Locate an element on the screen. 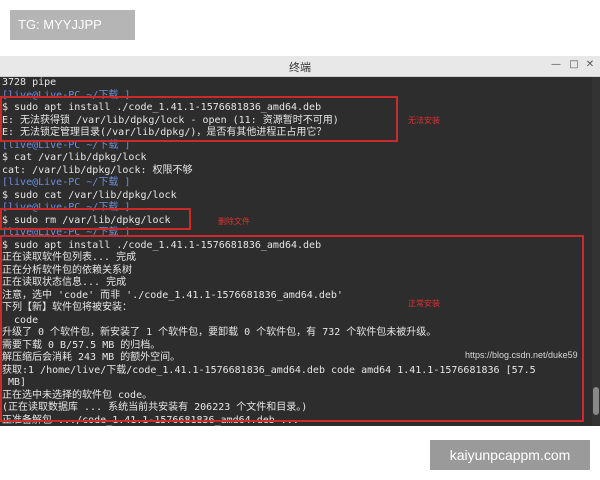 Image resolution: width=600 pixels, height=480 pixels. scrollbar-thumb is located at coordinates (596, 401).